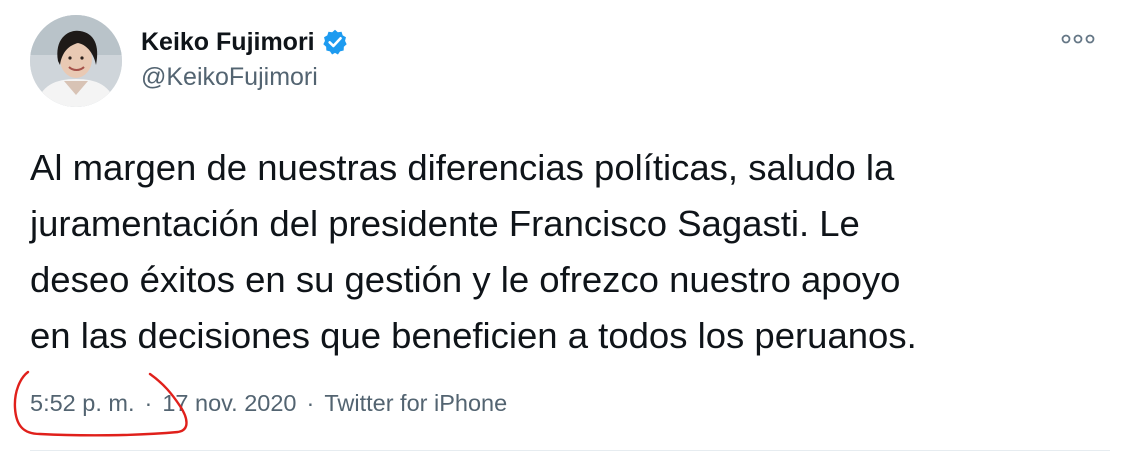 The width and height of the screenshot is (1137, 469). Describe the element at coordinates (570, 450) in the screenshot. I see `divider` at that location.